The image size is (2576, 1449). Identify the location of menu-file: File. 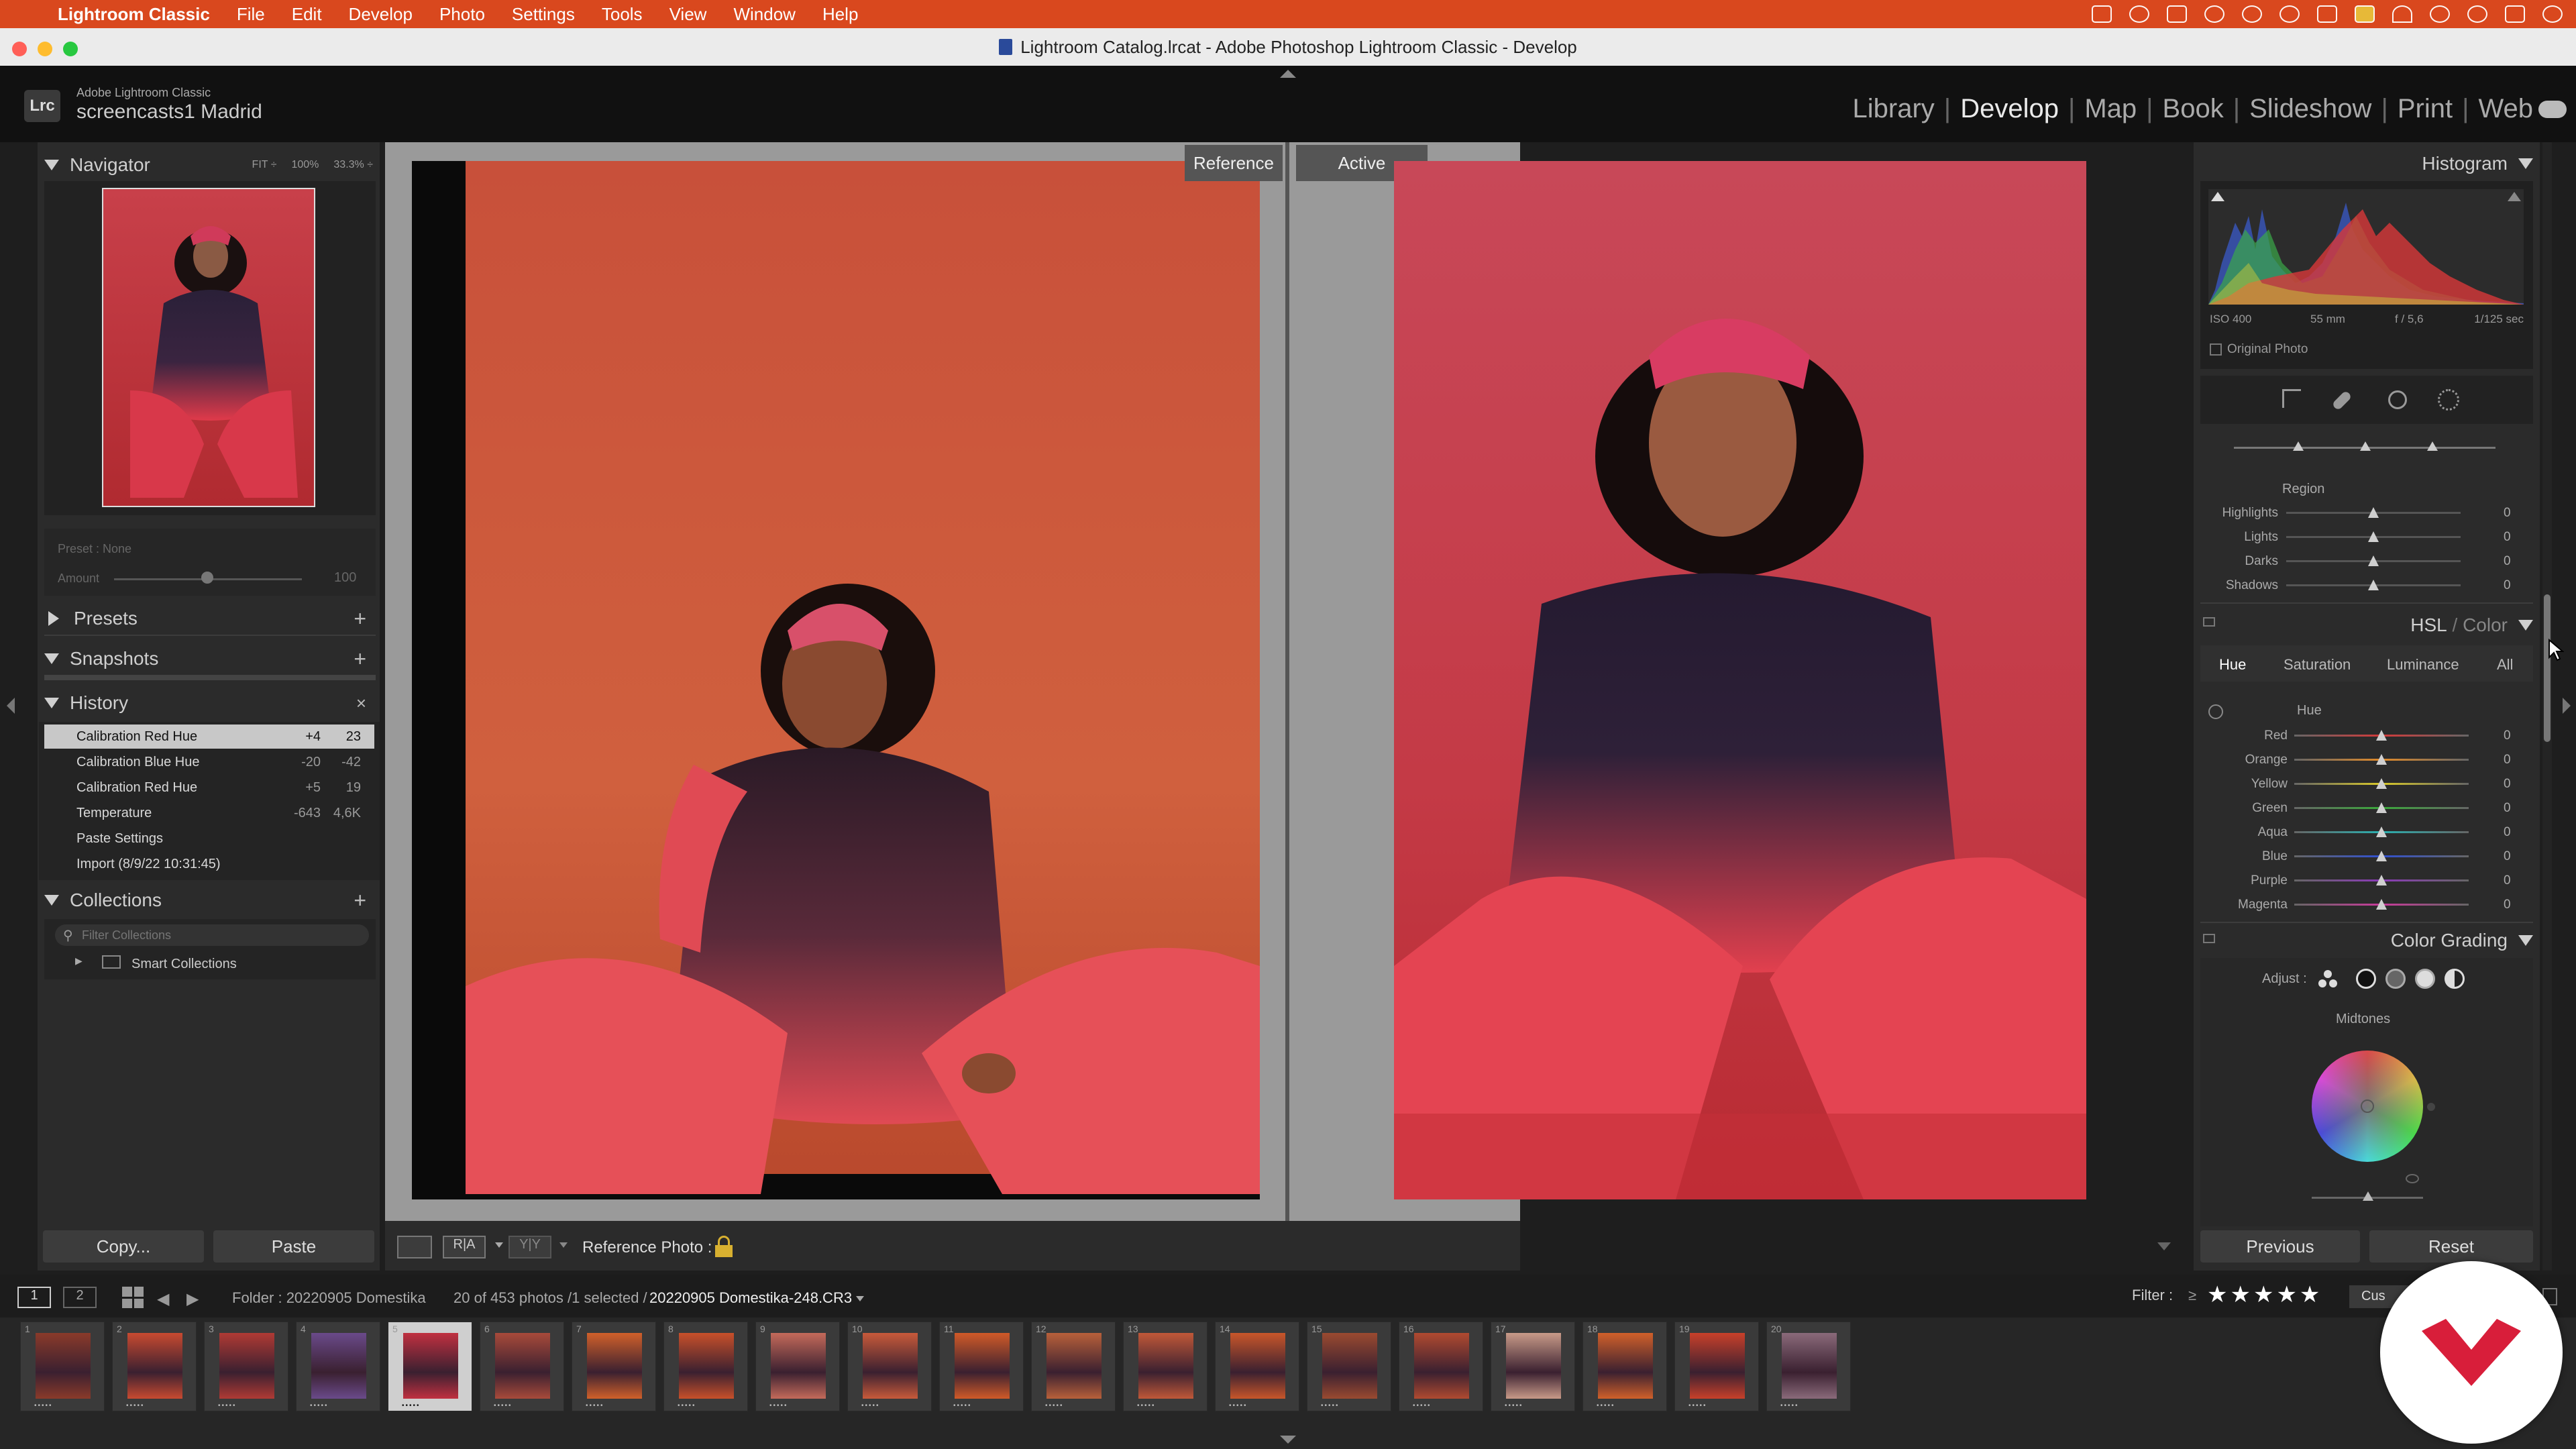
(251, 14).